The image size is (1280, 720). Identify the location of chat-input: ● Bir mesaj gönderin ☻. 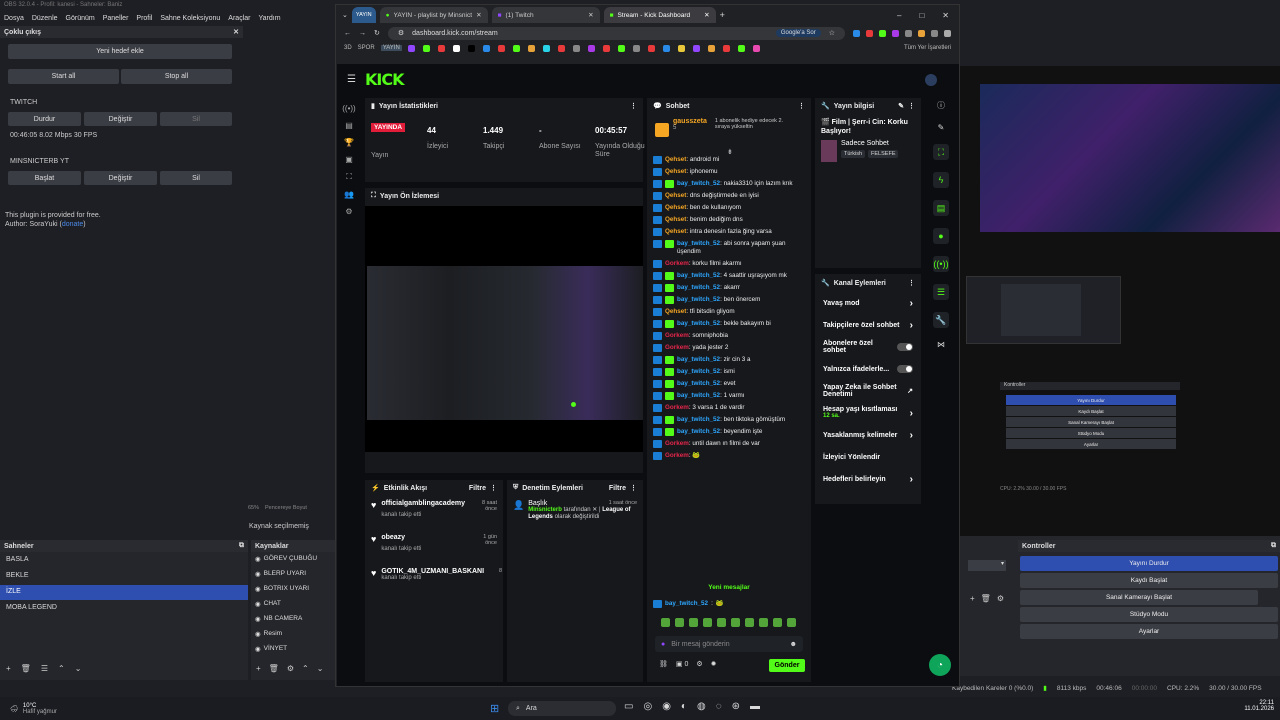
(729, 644).